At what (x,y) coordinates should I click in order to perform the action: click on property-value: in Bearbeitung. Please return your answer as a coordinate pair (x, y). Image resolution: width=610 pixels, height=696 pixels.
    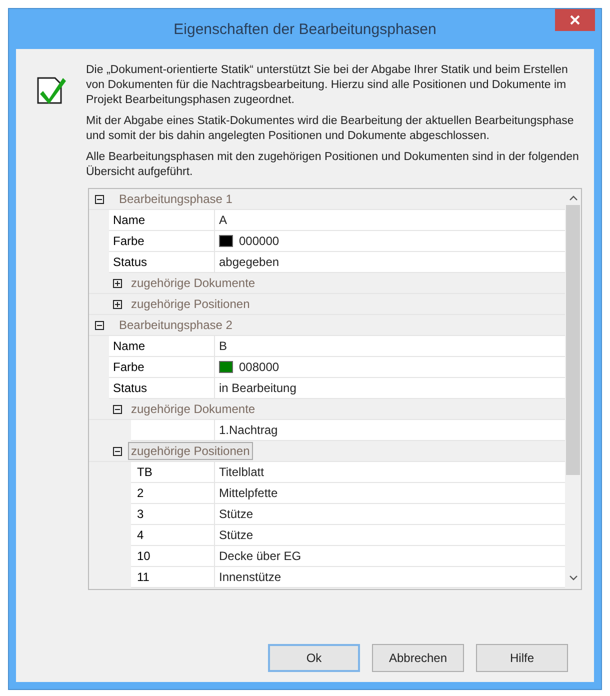
    Looking at the image, I should click on (257, 388).